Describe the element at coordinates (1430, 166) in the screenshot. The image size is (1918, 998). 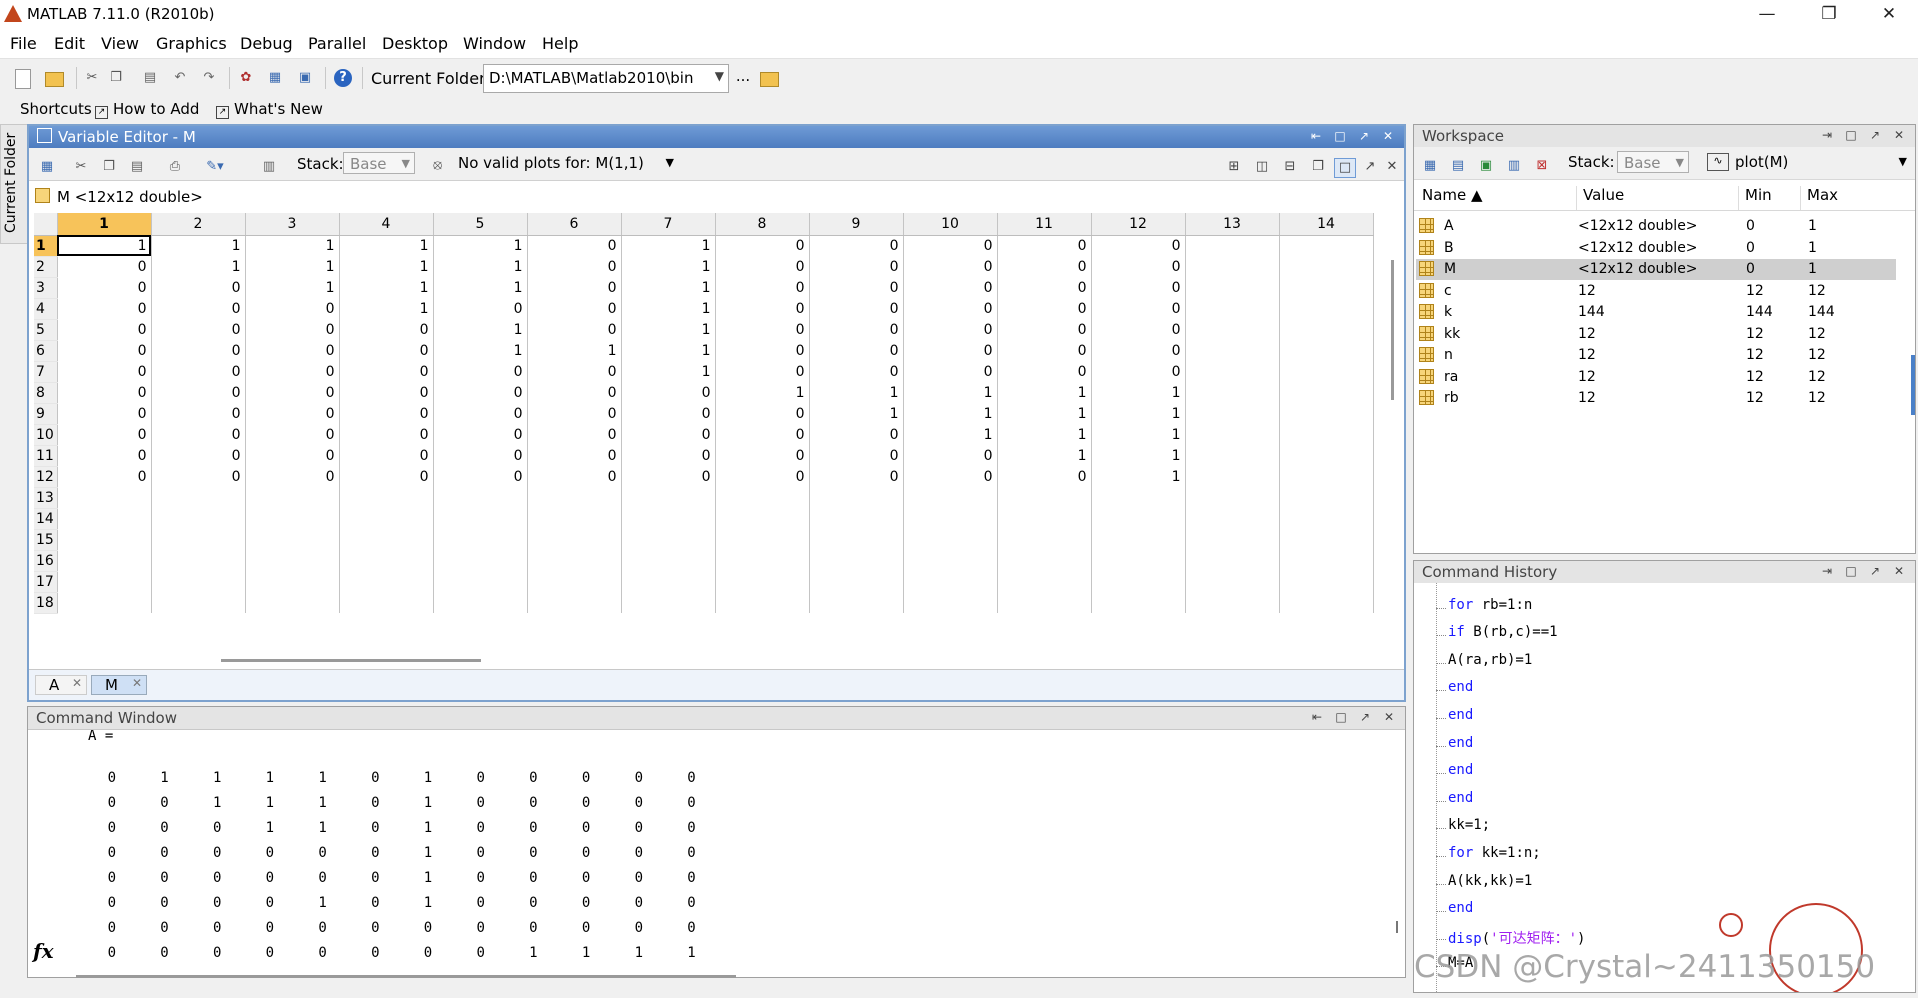
I see `new-variable-icon: ▦` at that location.